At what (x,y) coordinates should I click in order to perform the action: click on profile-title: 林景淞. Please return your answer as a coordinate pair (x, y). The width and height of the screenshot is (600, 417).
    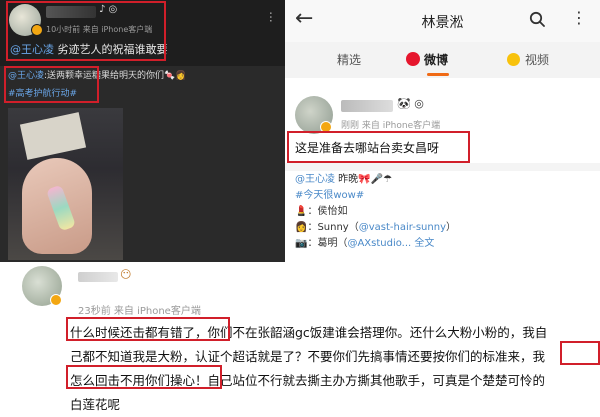
    Looking at the image, I should click on (442, 23).